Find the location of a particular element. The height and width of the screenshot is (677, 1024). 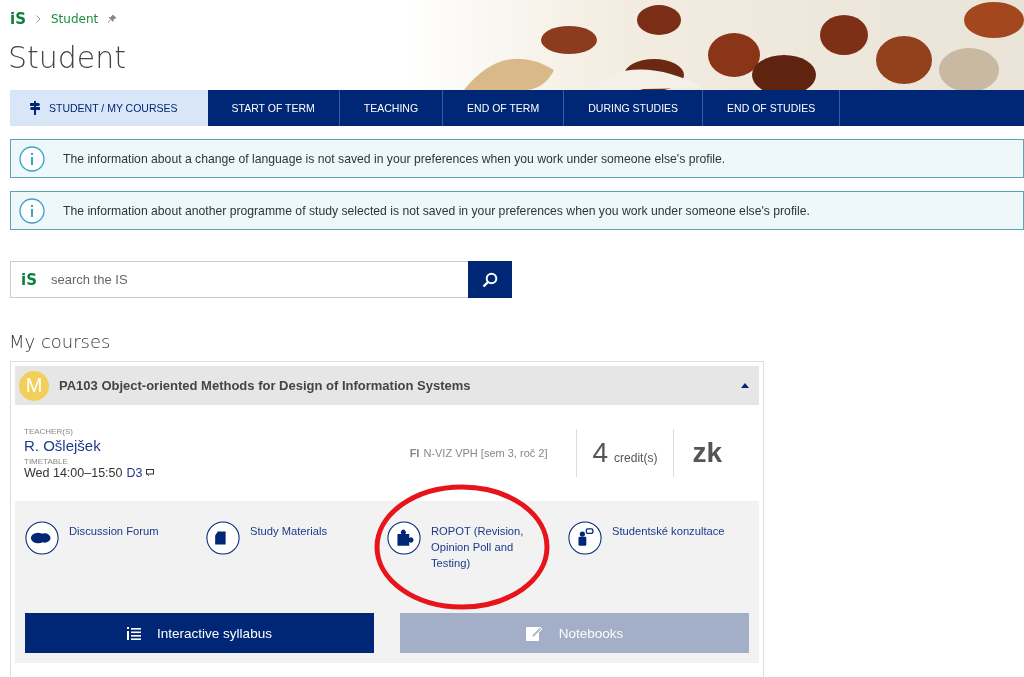

document-icon is located at coordinates (223, 538).